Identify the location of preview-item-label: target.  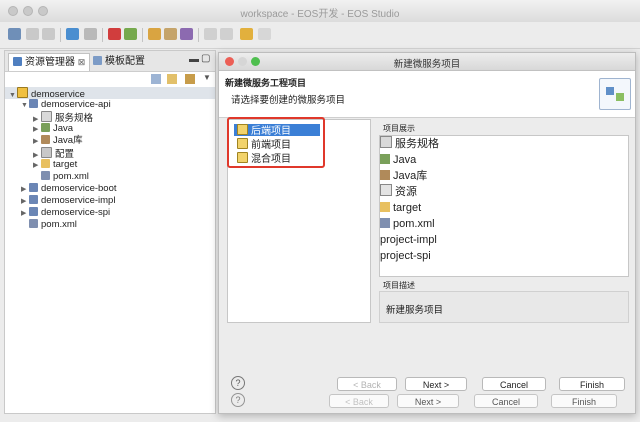
(407, 208).